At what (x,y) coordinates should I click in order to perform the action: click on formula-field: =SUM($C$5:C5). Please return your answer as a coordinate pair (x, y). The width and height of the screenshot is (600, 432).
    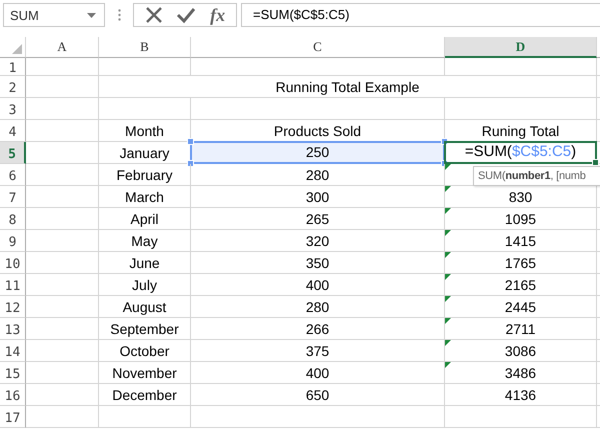
    Looking at the image, I should click on (420, 15).